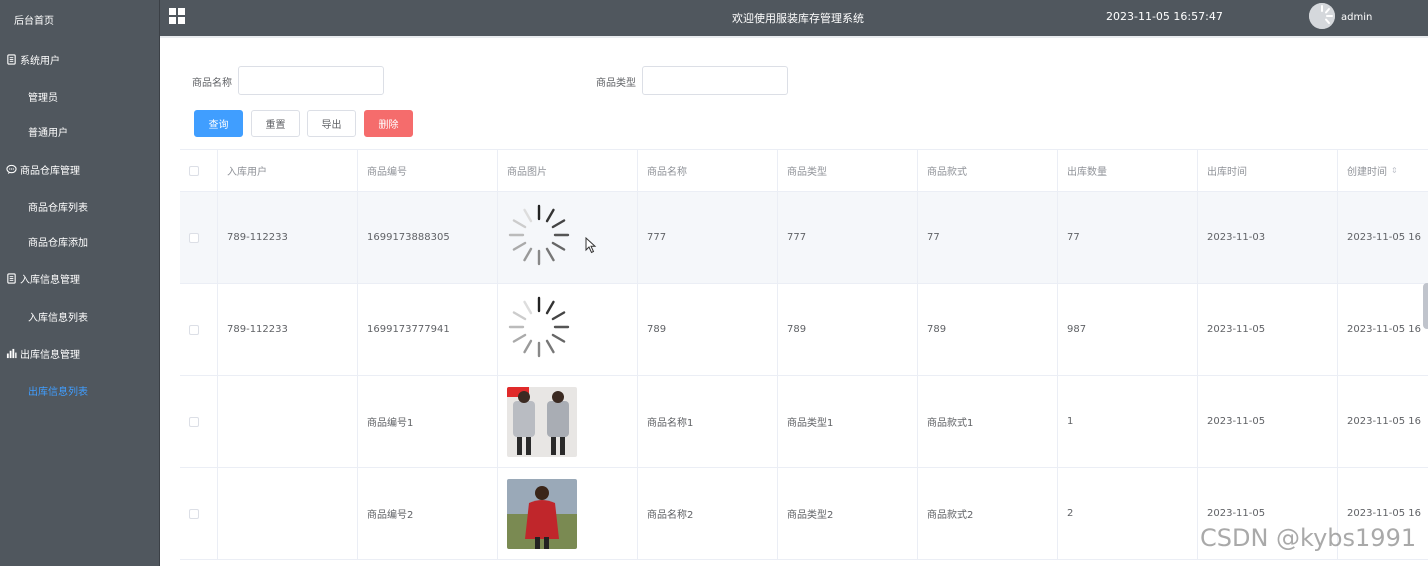 The height and width of the screenshot is (566, 1428). What do you see at coordinates (950, 423) in the screenshot?
I see `cell-text: 商品款式1` at bounding box center [950, 423].